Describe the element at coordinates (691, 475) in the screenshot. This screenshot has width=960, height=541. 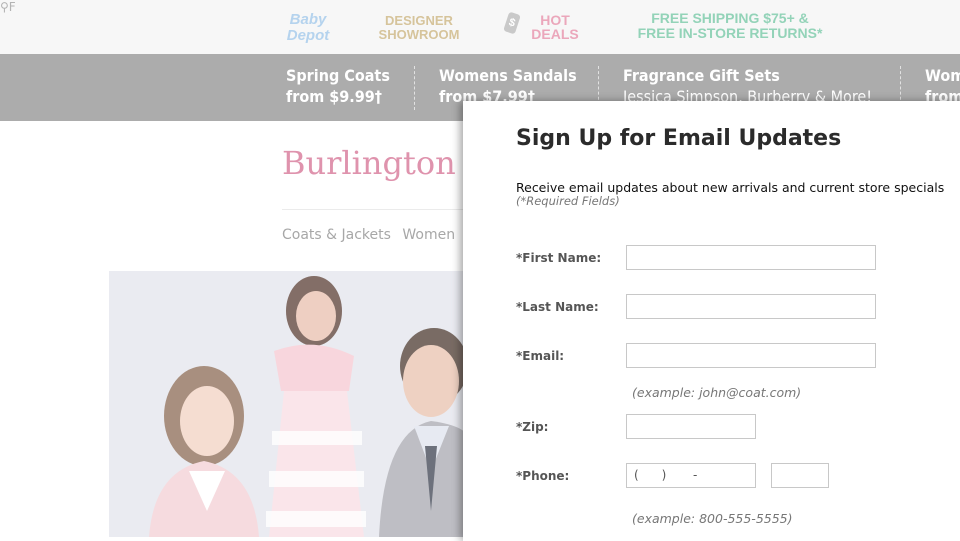
I see `phone-field: ( ) -` at that location.